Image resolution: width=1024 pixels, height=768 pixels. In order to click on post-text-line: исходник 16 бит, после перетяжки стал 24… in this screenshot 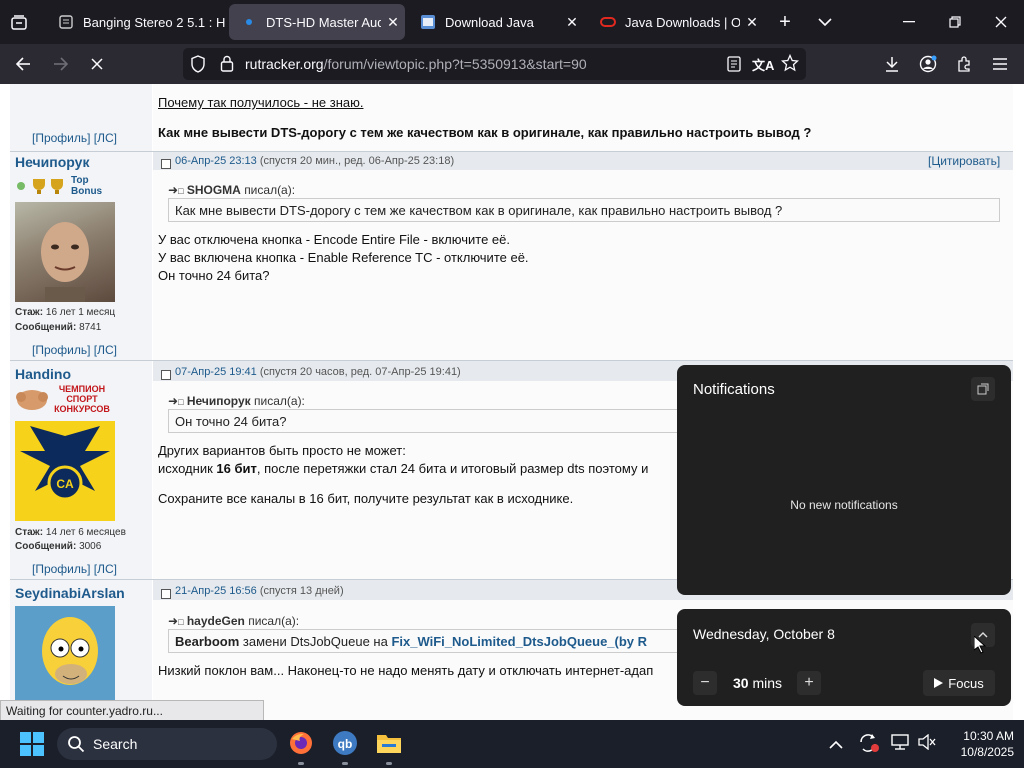, I will do `click(403, 468)`.